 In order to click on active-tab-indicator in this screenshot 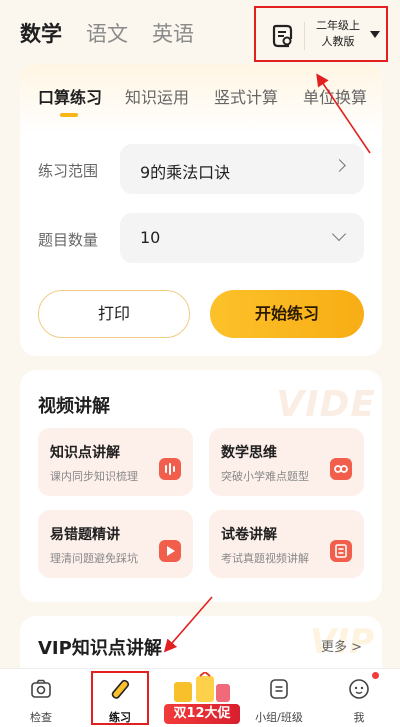, I will do `click(69, 115)`.